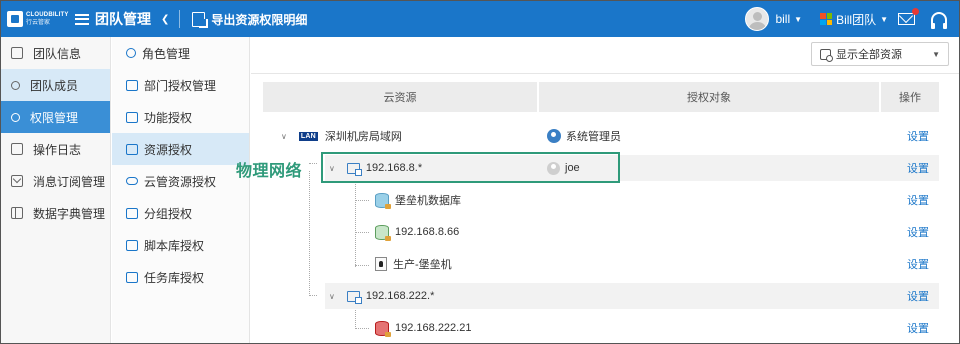 The width and height of the screenshot is (960, 344). Describe the element at coordinates (601, 232) in the screenshot. I see `table-row: 192.168.8.66 设置` at that location.